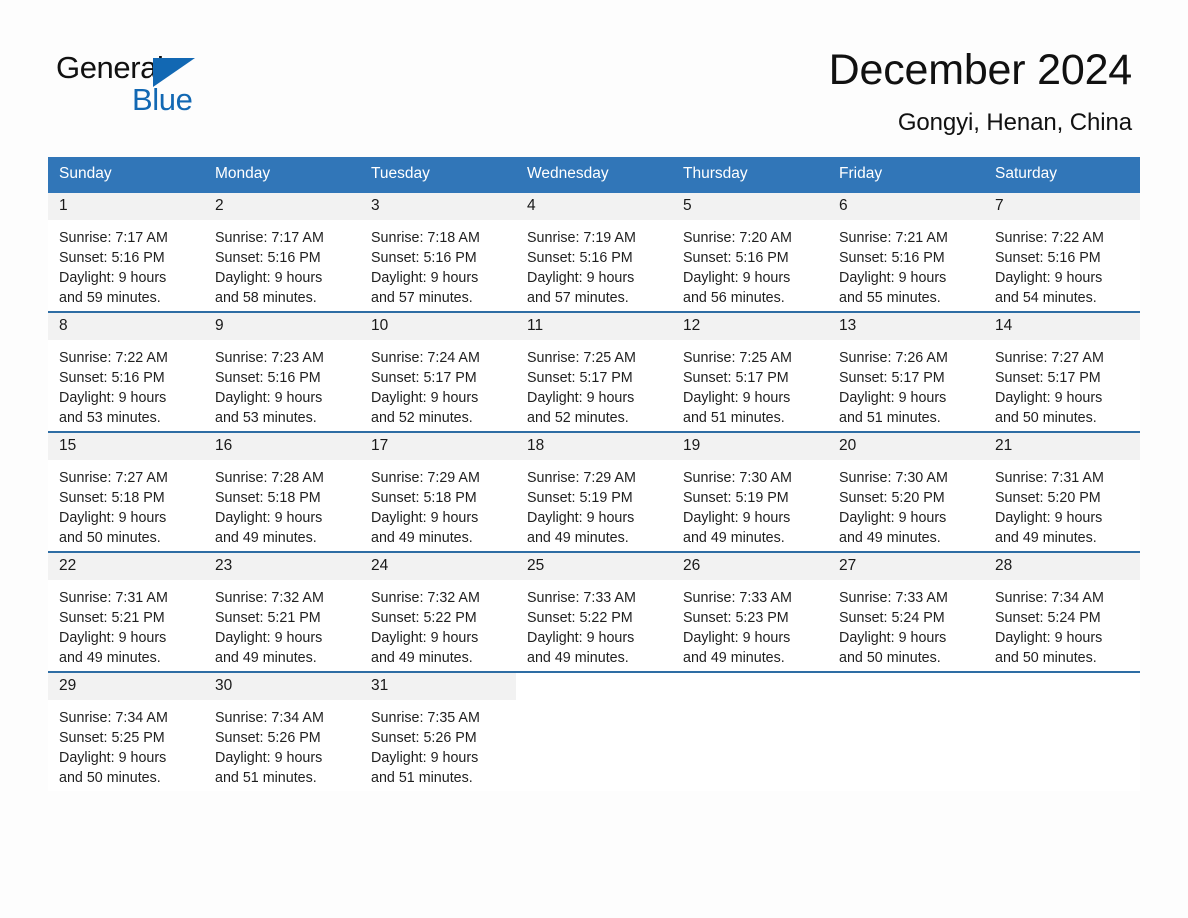 The image size is (1188, 918). What do you see at coordinates (568, 173) in the screenshot?
I see `weekday-header-wednesday: Wednesday` at bounding box center [568, 173].